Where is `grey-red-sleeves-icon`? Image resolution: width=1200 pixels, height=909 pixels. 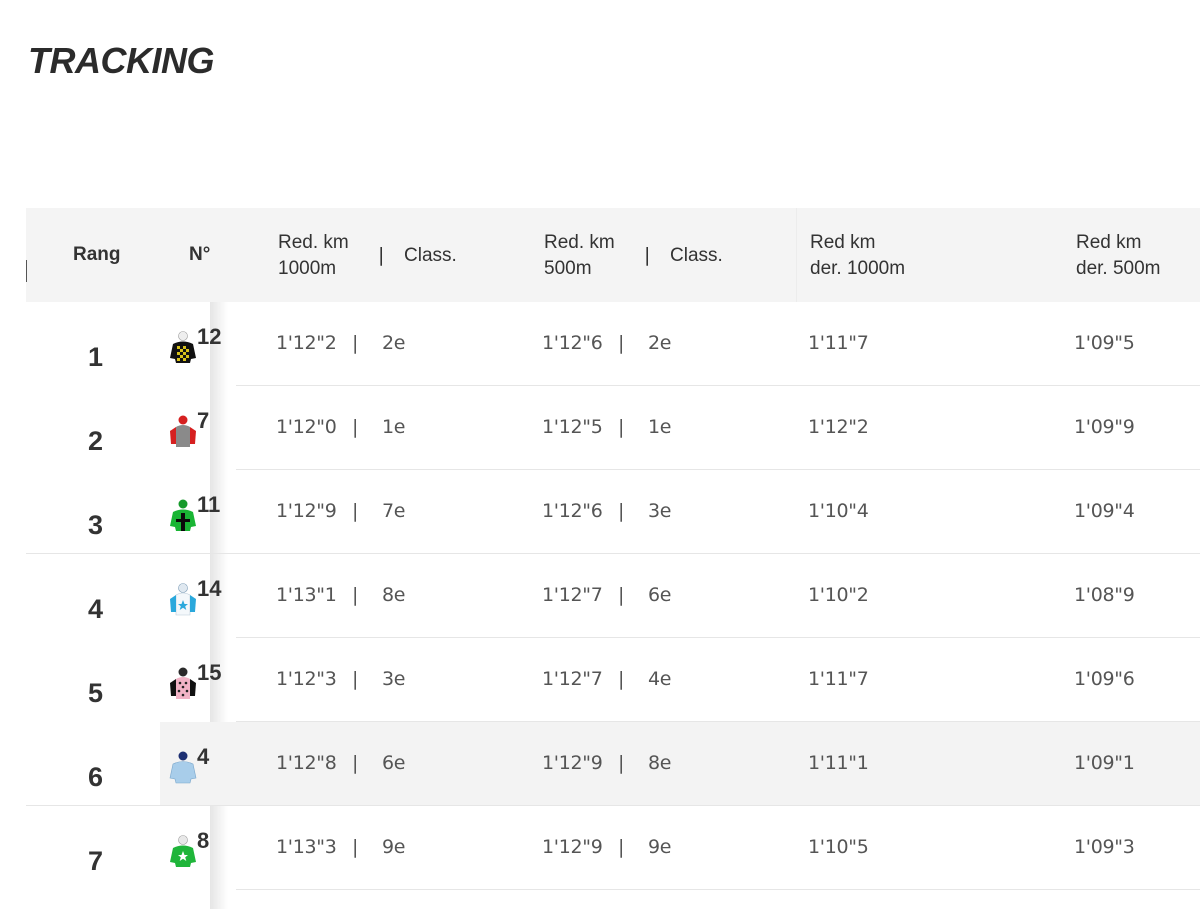
grey-red-sleeves-icon is located at coordinates (183, 431).